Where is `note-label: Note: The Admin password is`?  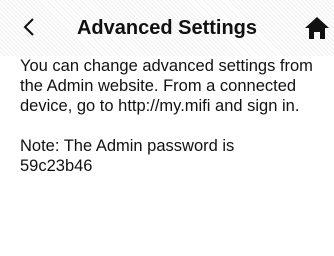 note-label: Note: The Admin password is is located at coordinates (127, 146).